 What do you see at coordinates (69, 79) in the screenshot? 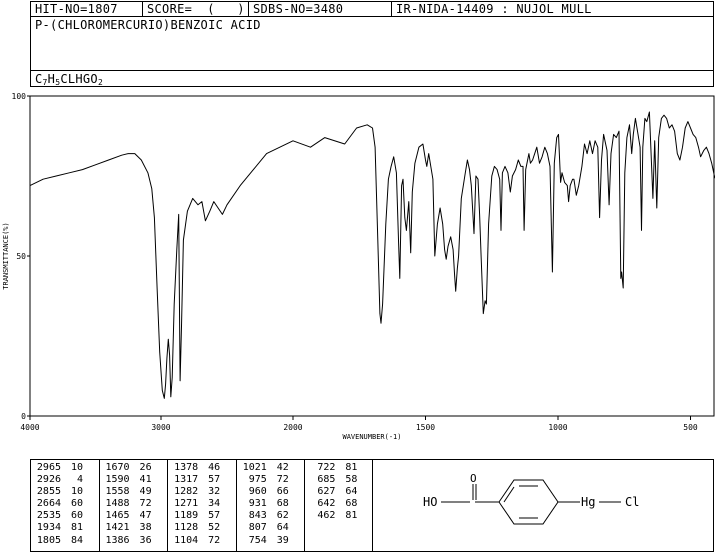
I see `molecular-formula: C7H5CLHGO2` at bounding box center [69, 79].